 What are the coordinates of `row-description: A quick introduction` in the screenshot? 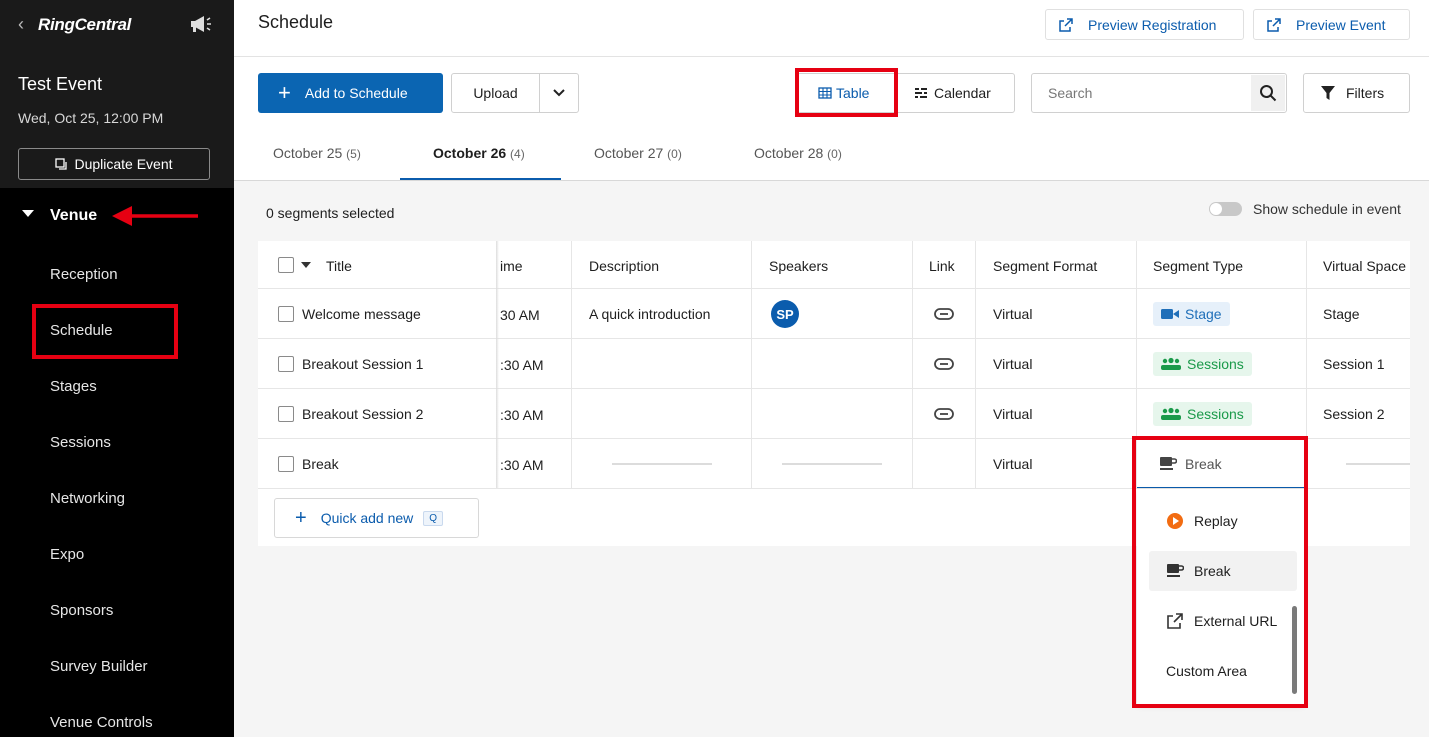 It's located at (650, 314).